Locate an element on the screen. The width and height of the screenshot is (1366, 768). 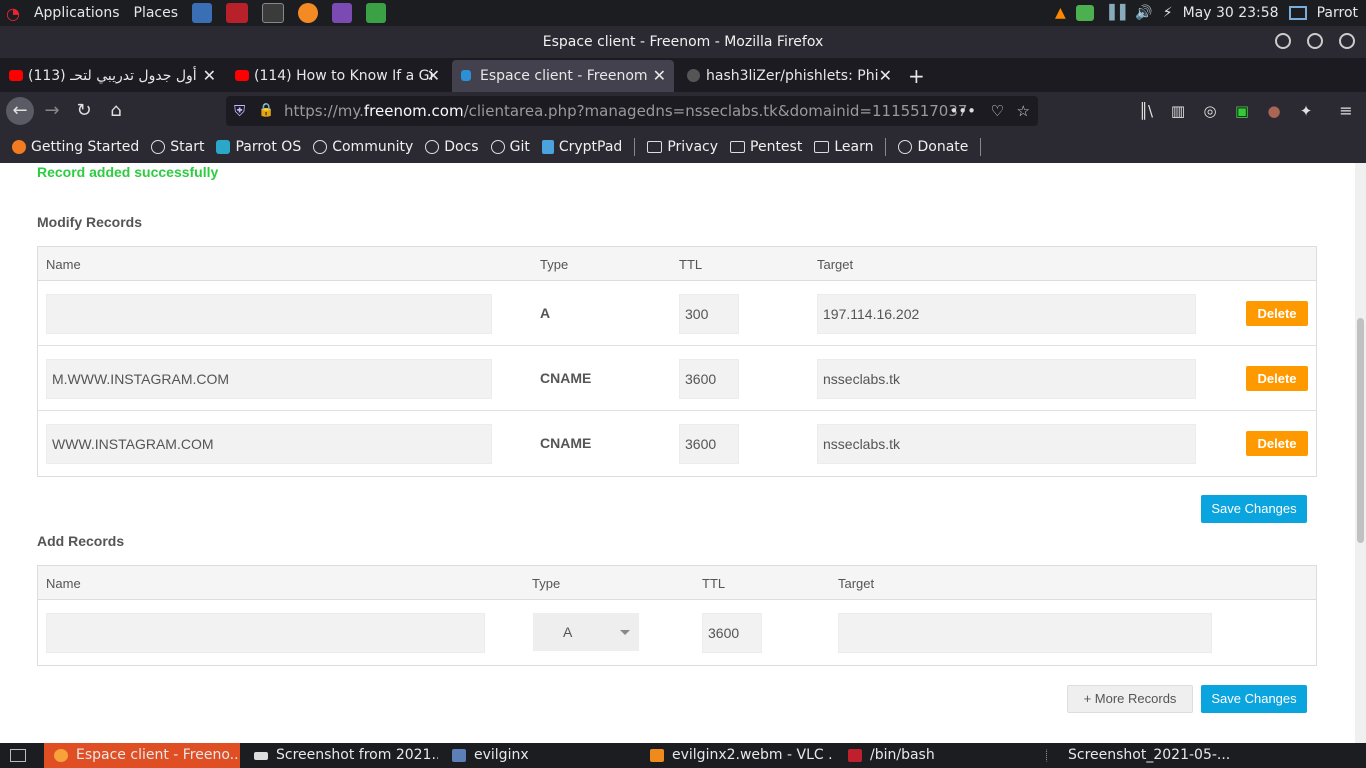
bookmark-docs: Docs is located at coordinates (452, 147).